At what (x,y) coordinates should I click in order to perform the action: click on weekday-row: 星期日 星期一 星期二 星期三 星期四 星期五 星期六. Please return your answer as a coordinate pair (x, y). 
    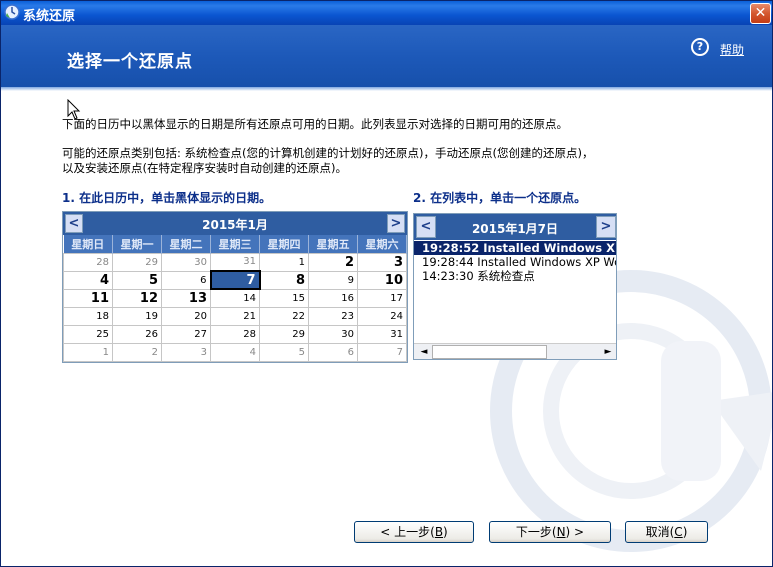
    Looking at the image, I should click on (235, 244).